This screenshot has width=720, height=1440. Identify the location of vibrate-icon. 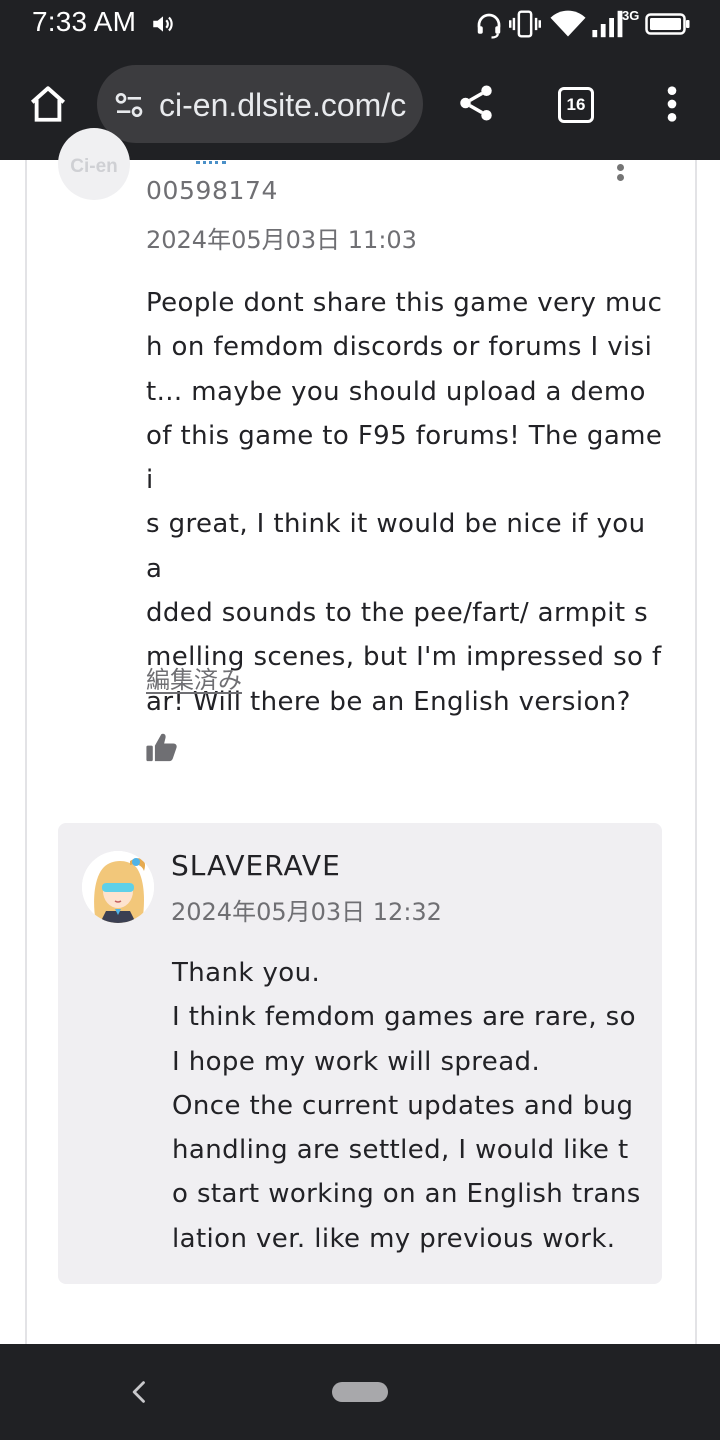
(525, 24).